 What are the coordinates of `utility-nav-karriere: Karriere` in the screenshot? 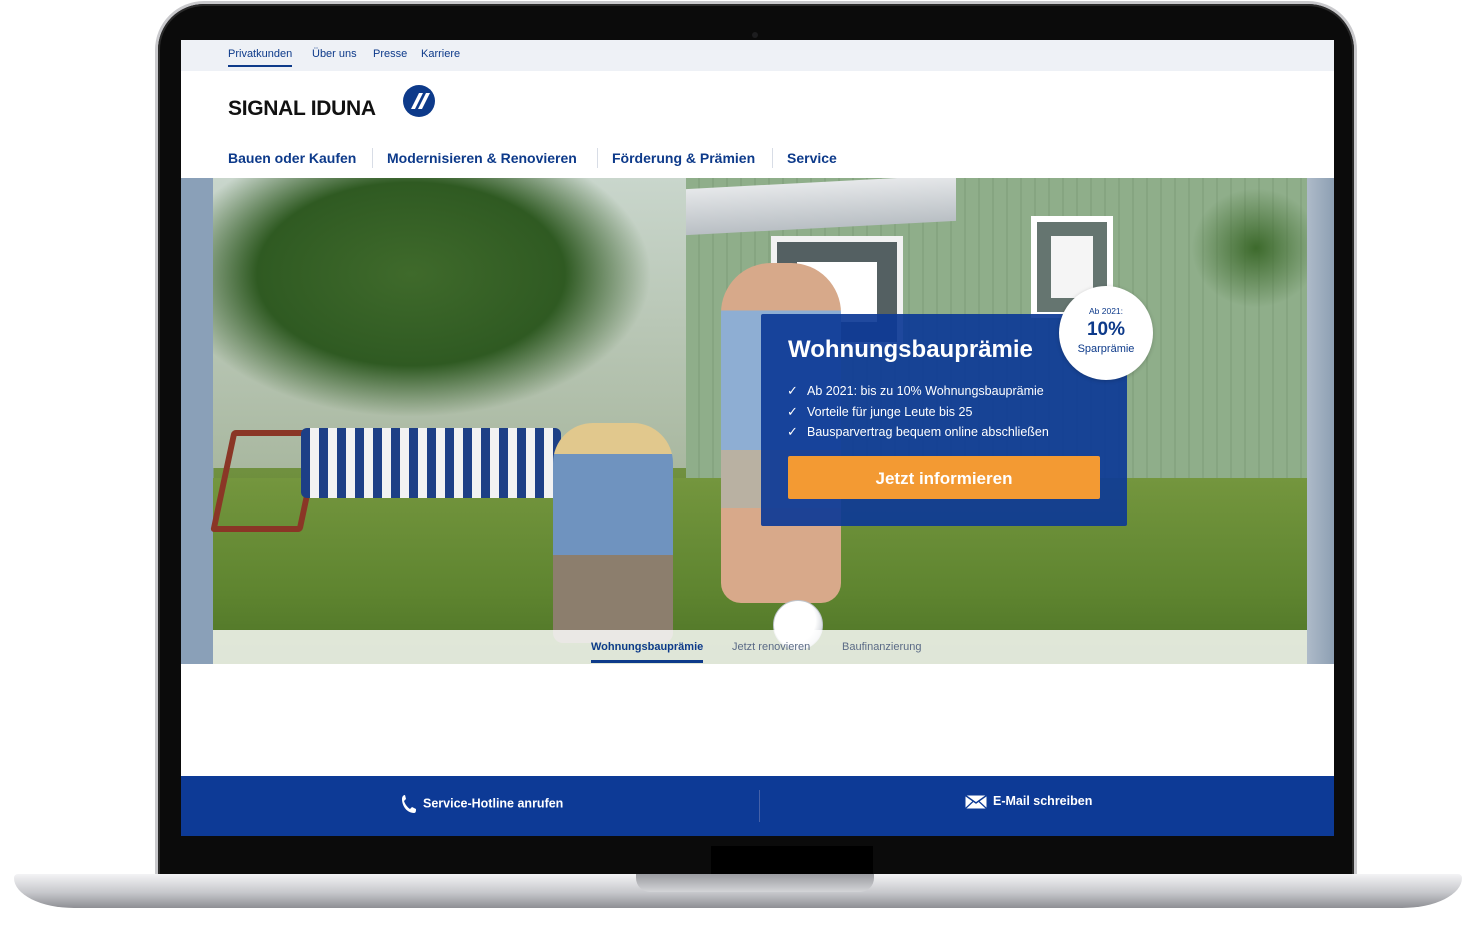 It's located at (440, 54).